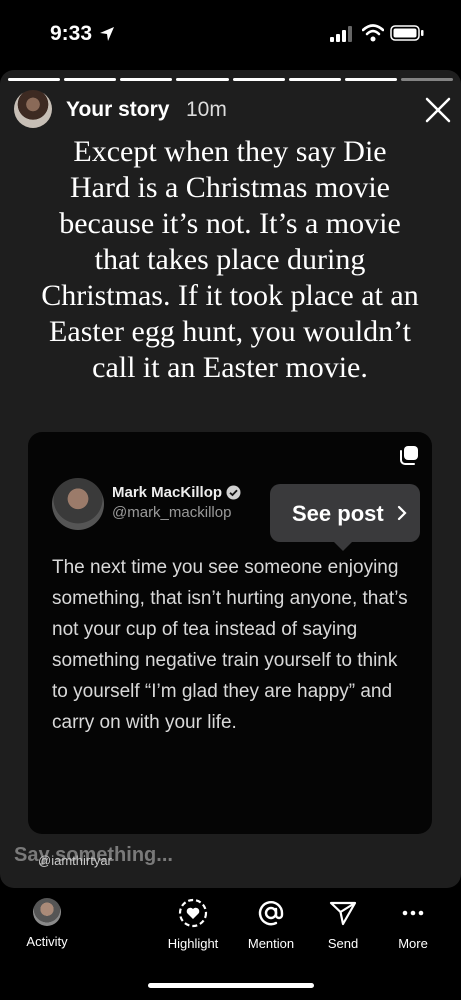  Describe the element at coordinates (402, 513) in the screenshot. I see `chevron-right-icon` at that location.